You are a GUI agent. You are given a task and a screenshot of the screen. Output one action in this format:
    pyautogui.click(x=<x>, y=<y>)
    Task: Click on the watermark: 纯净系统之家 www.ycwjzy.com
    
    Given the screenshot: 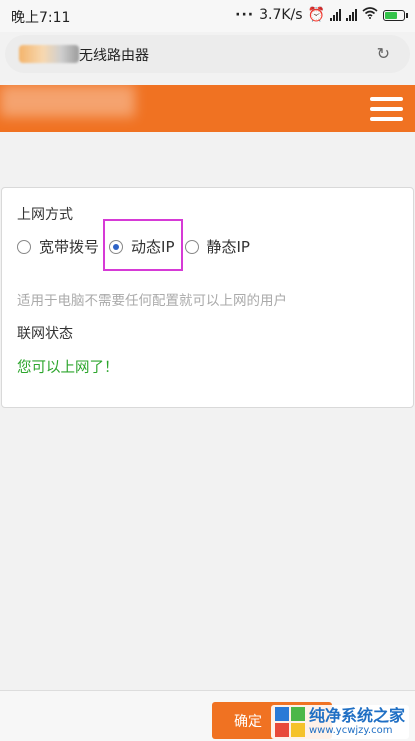 What is the action you would take?
    pyautogui.click(x=339, y=722)
    